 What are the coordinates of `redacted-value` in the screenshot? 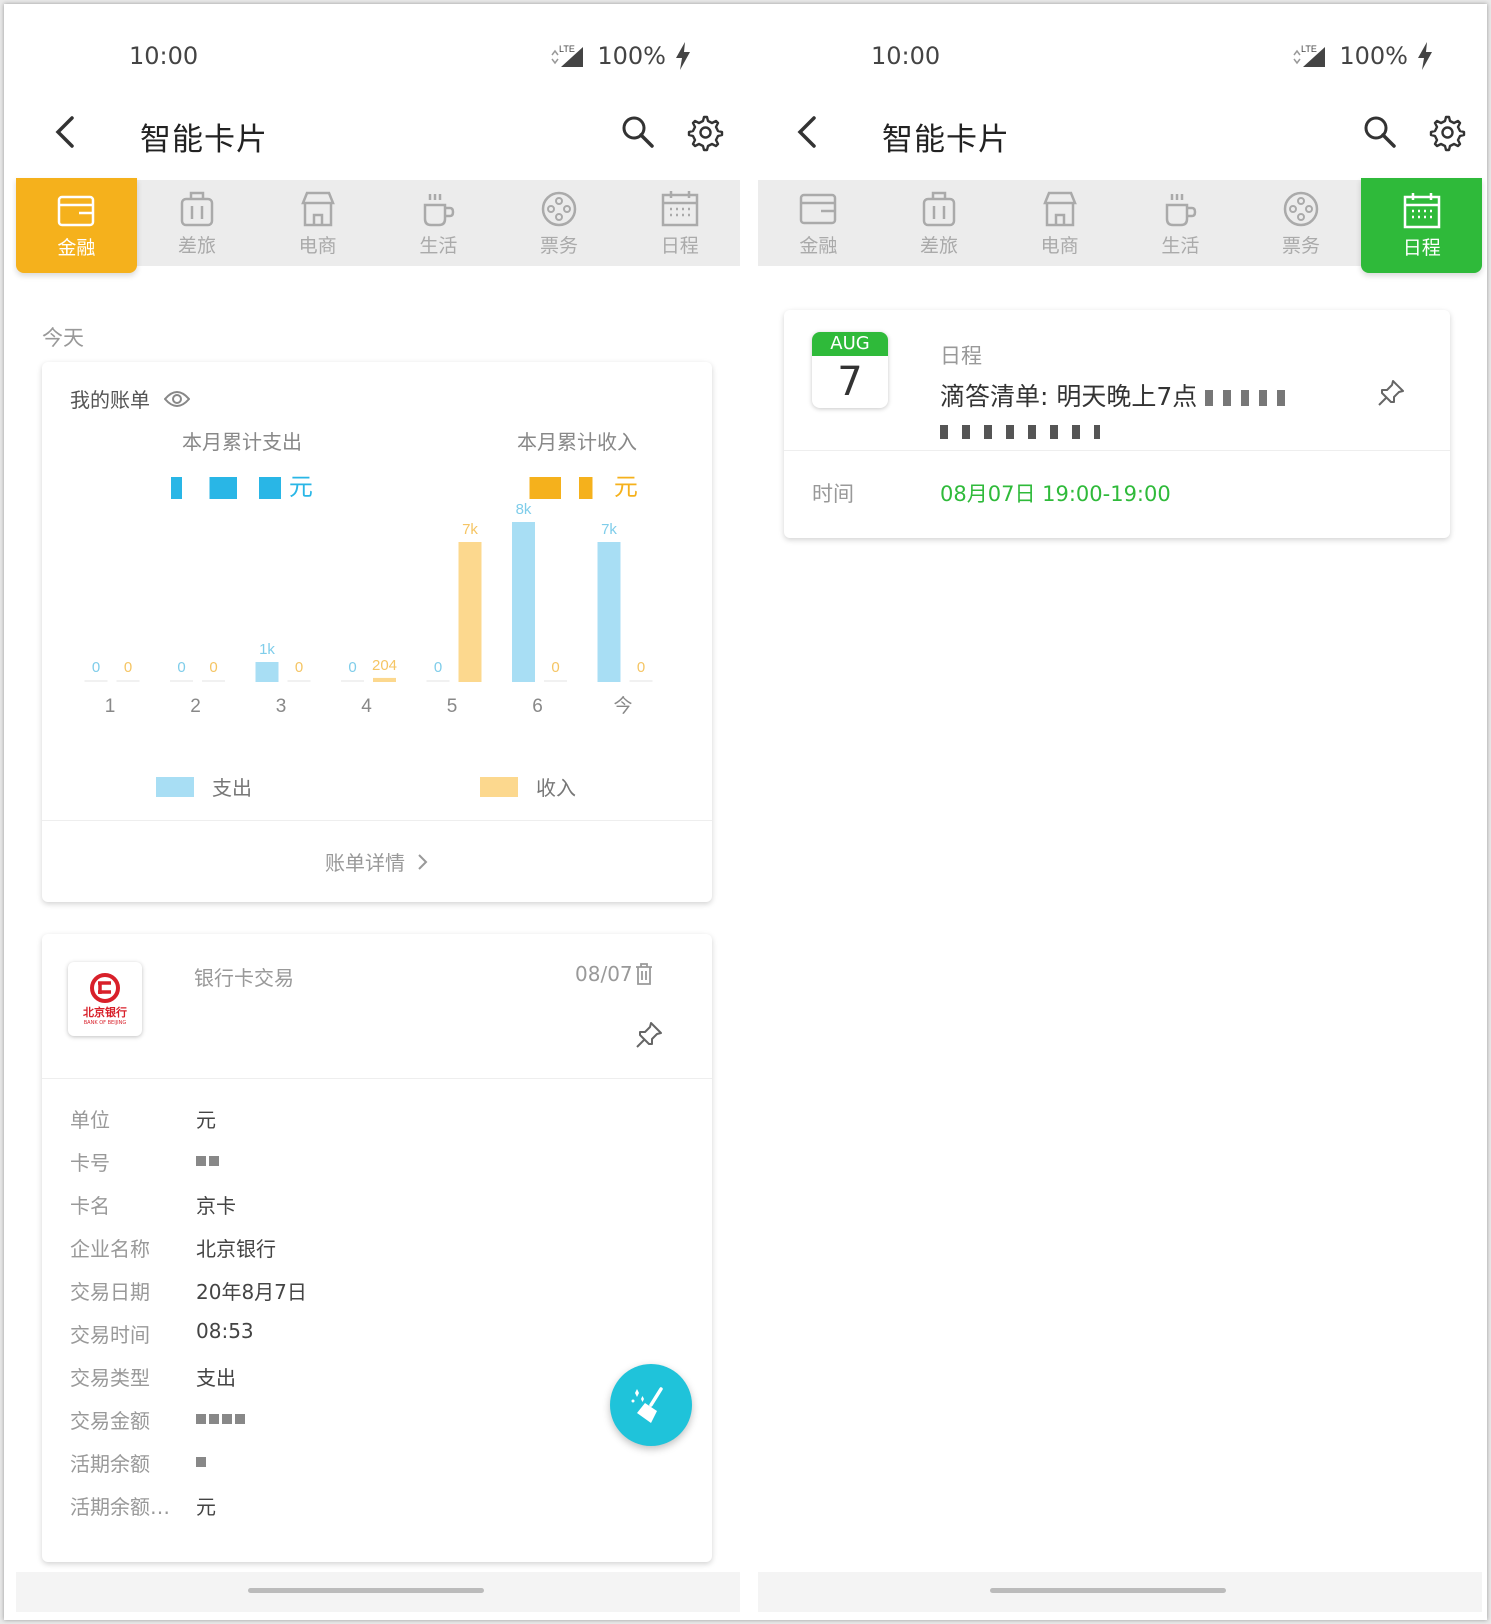 It's located at (202, 1462).